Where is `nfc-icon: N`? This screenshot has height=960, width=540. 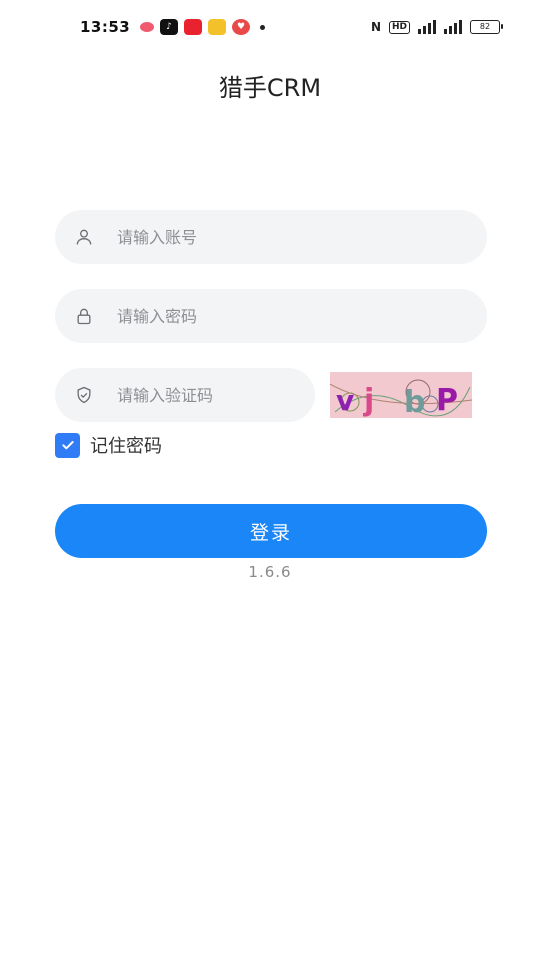
nfc-icon: N is located at coordinates (375, 27).